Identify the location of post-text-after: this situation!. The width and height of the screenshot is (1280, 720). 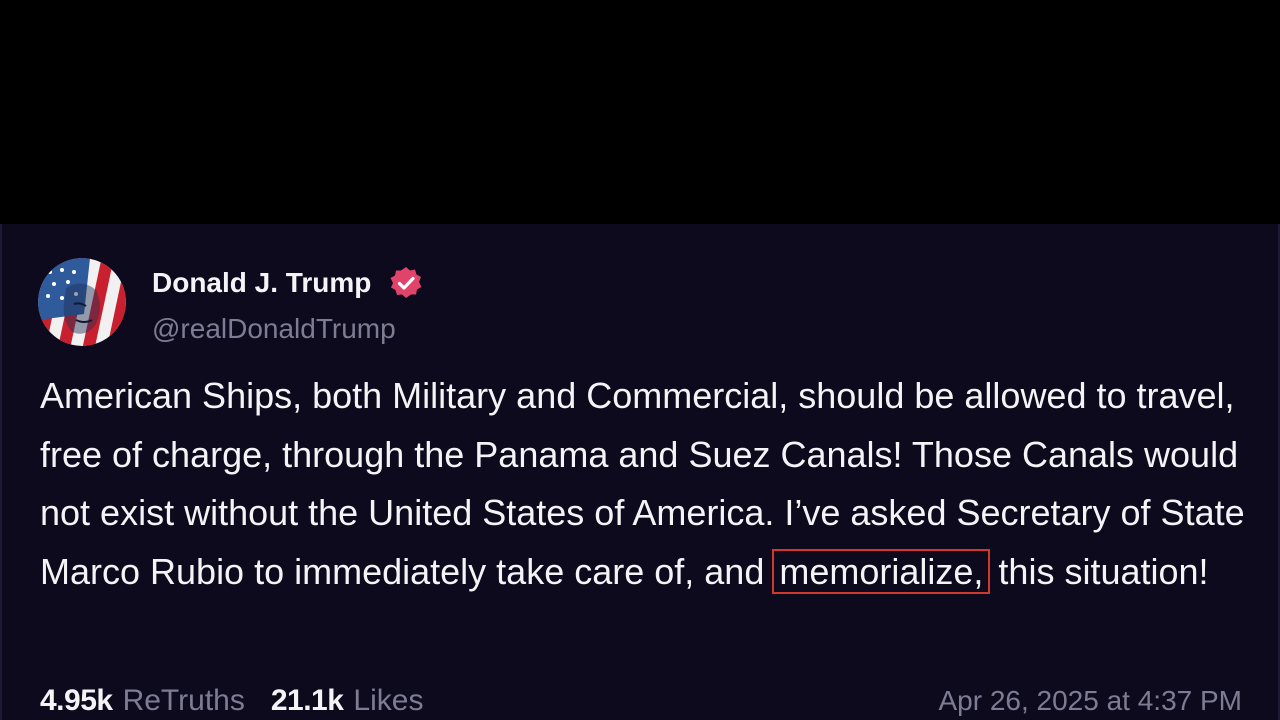
(1103, 571).